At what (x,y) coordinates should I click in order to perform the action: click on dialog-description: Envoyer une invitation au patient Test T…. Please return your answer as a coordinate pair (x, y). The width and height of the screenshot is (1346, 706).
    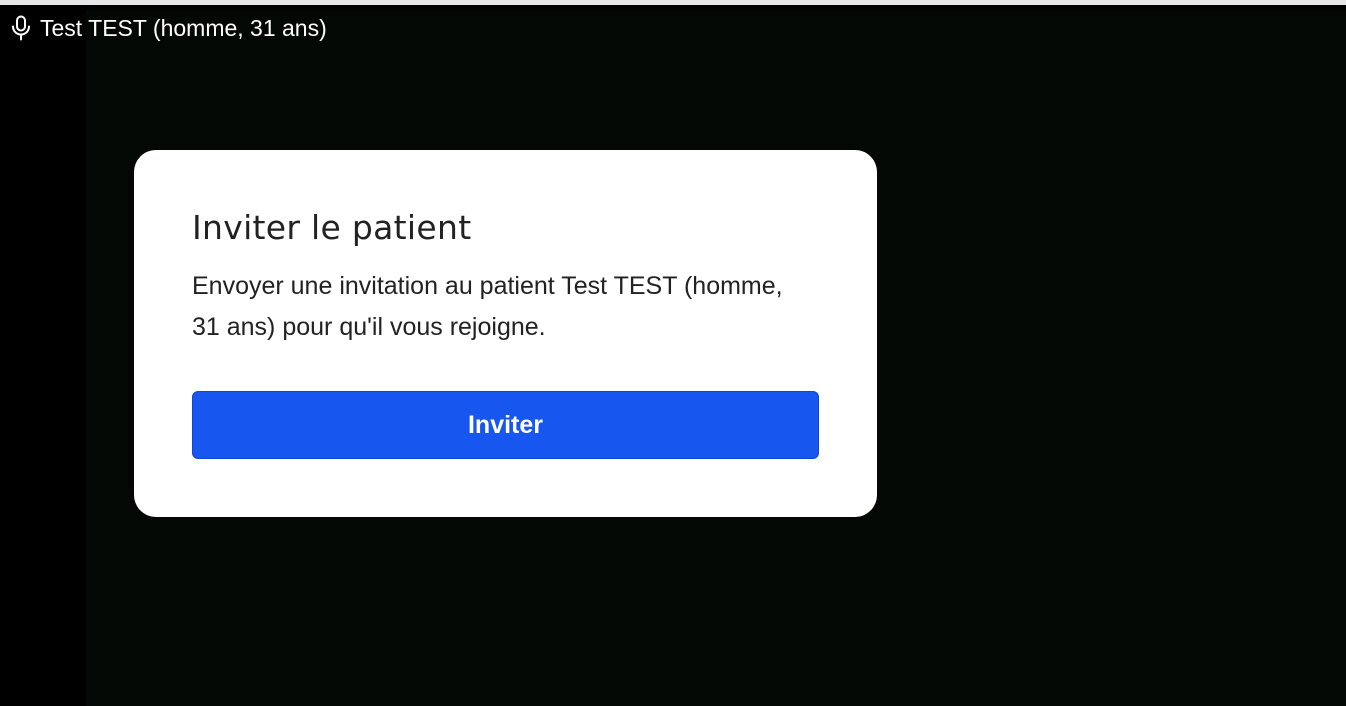
    Looking at the image, I should click on (487, 306).